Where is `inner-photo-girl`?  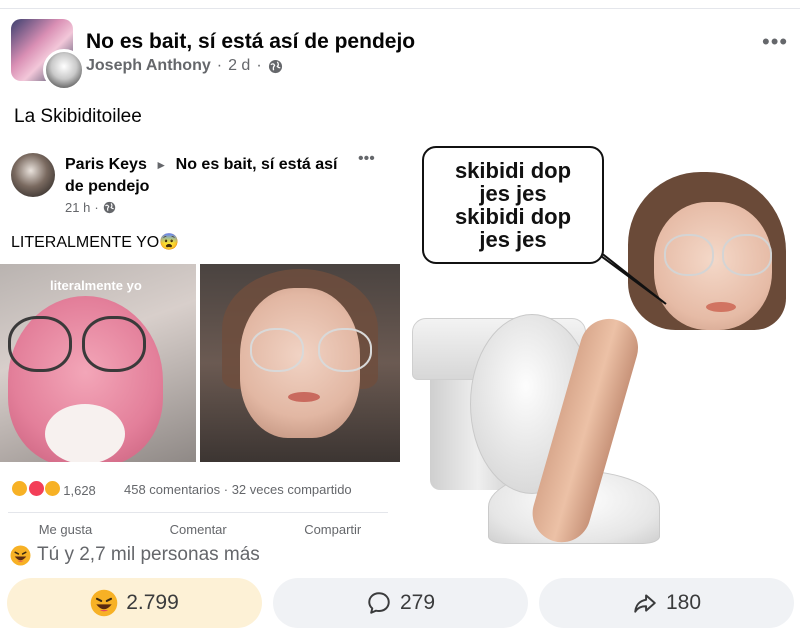 inner-photo-girl is located at coordinates (300, 363).